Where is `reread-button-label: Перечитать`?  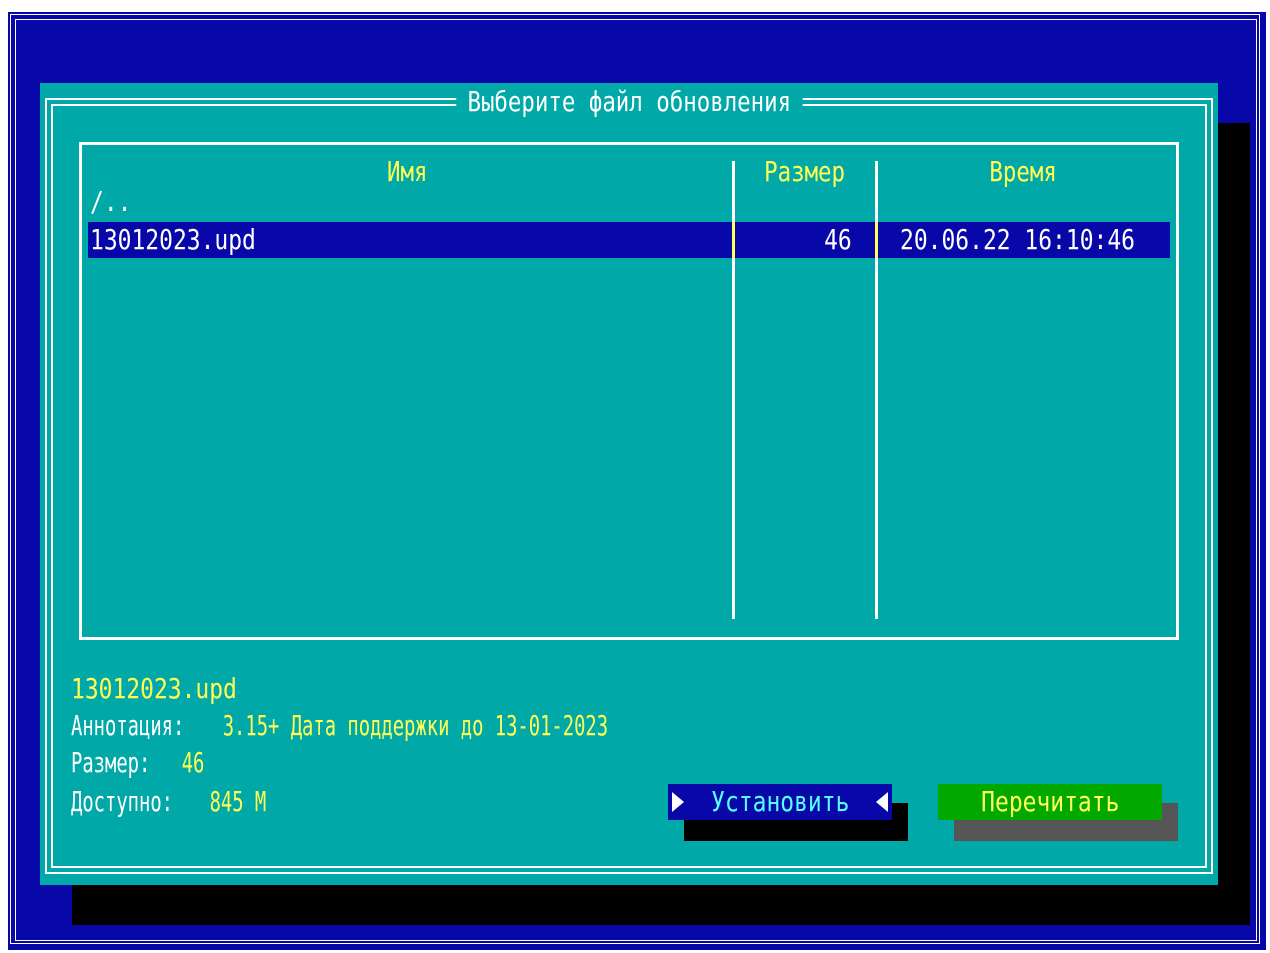
reread-button-label: Перечитать is located at coordinates (1050, 801).